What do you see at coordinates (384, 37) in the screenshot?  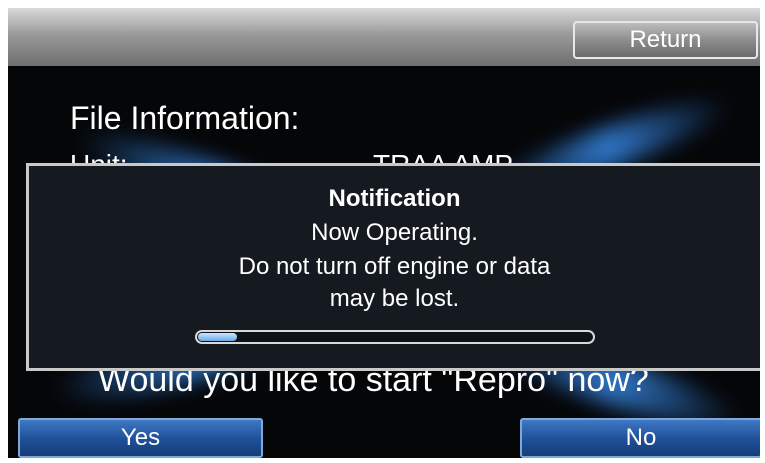 I see `top-bar: Return` at bounding box center [384, 37].